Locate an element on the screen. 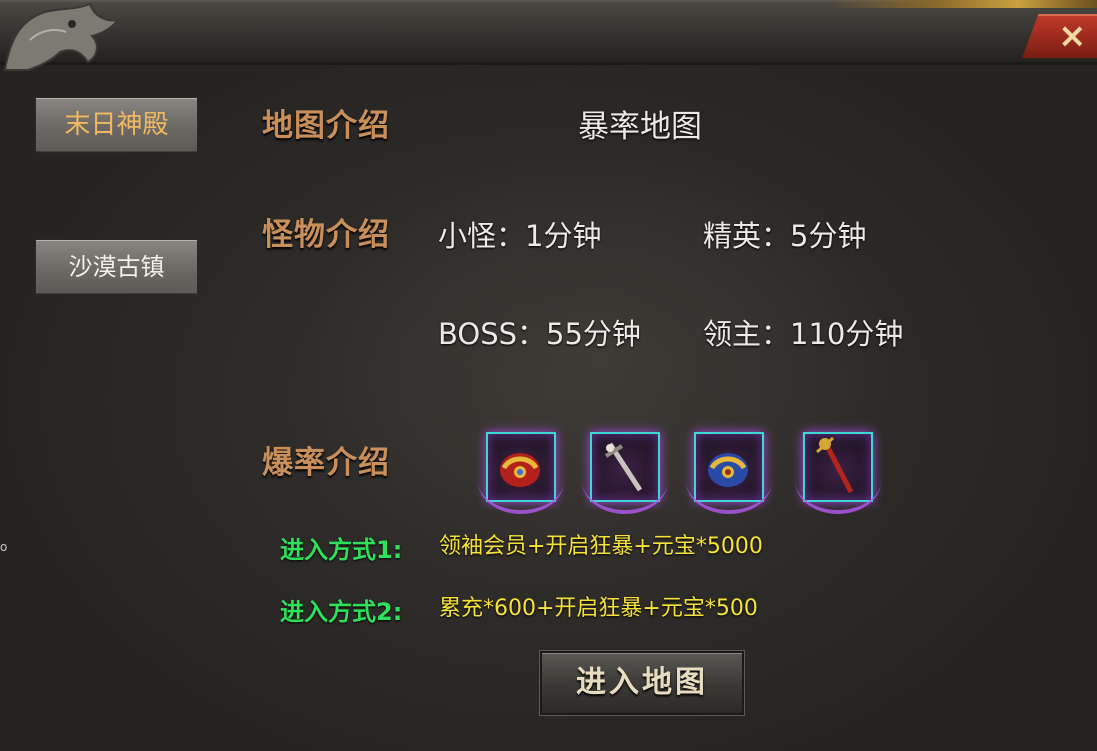 The image size is (1097, 751). title-bar-ornament is located at coordinates (963, 4).